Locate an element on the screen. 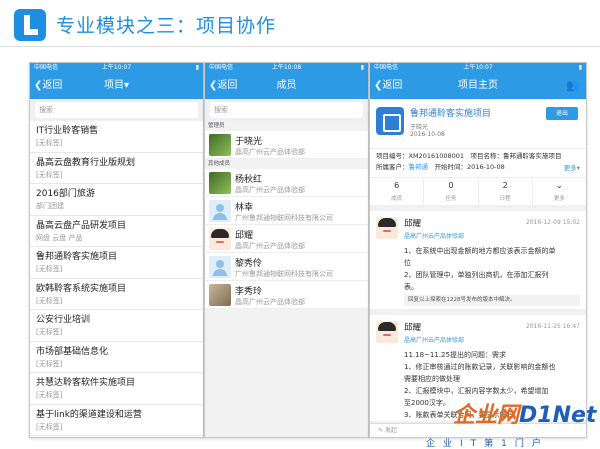 The width and height of the screenshot is (600, 449). info-line: 所属客户：鲁邦通 开始时间：2016-10-08 is located at coordinates (440, 167).